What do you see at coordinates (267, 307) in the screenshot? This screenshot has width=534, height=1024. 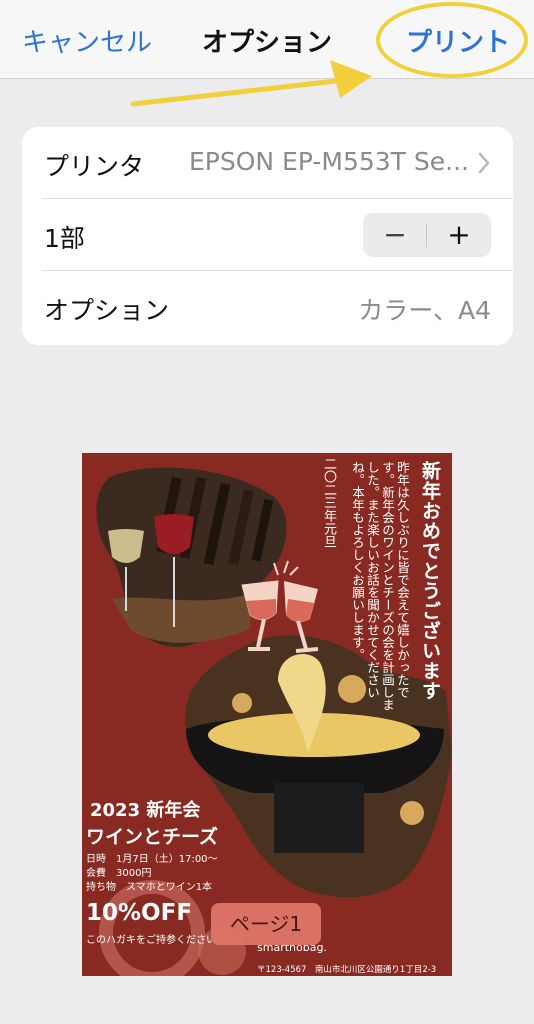 I see `options-row: オプション カラー、A4` at bounding box center [267, 307].